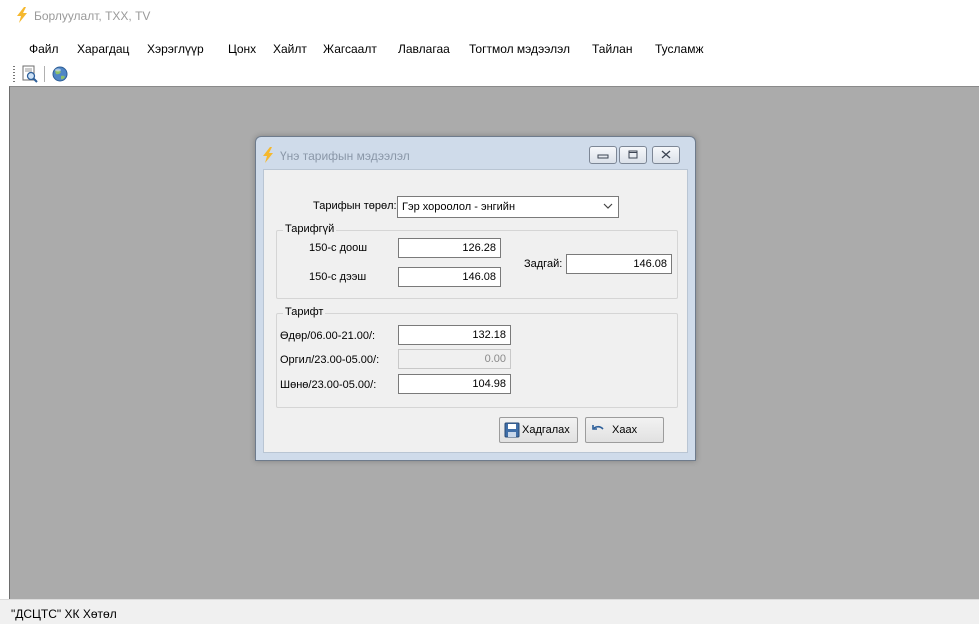 The image size is (979, 624). I want to click on night-tariff-input: 104.98, so click(454, 384).